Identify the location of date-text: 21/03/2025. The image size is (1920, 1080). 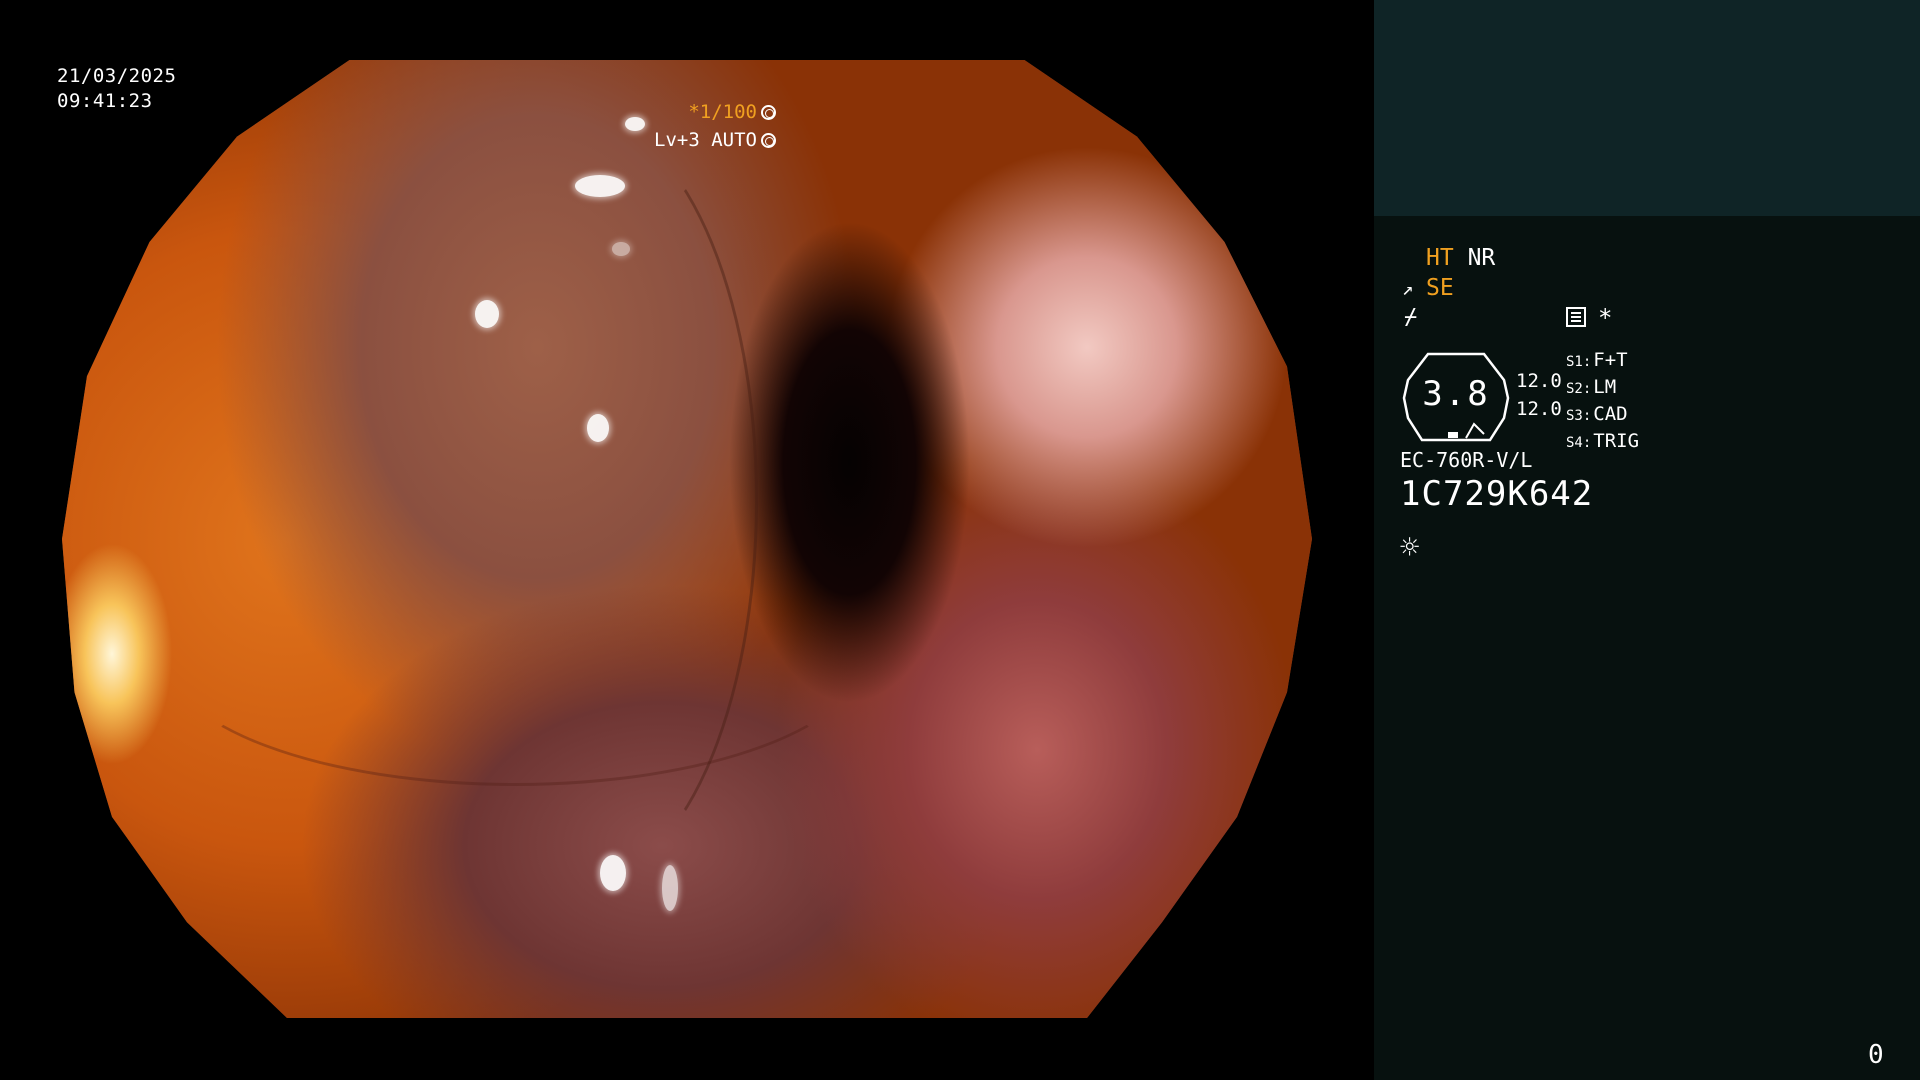
(117, 76).